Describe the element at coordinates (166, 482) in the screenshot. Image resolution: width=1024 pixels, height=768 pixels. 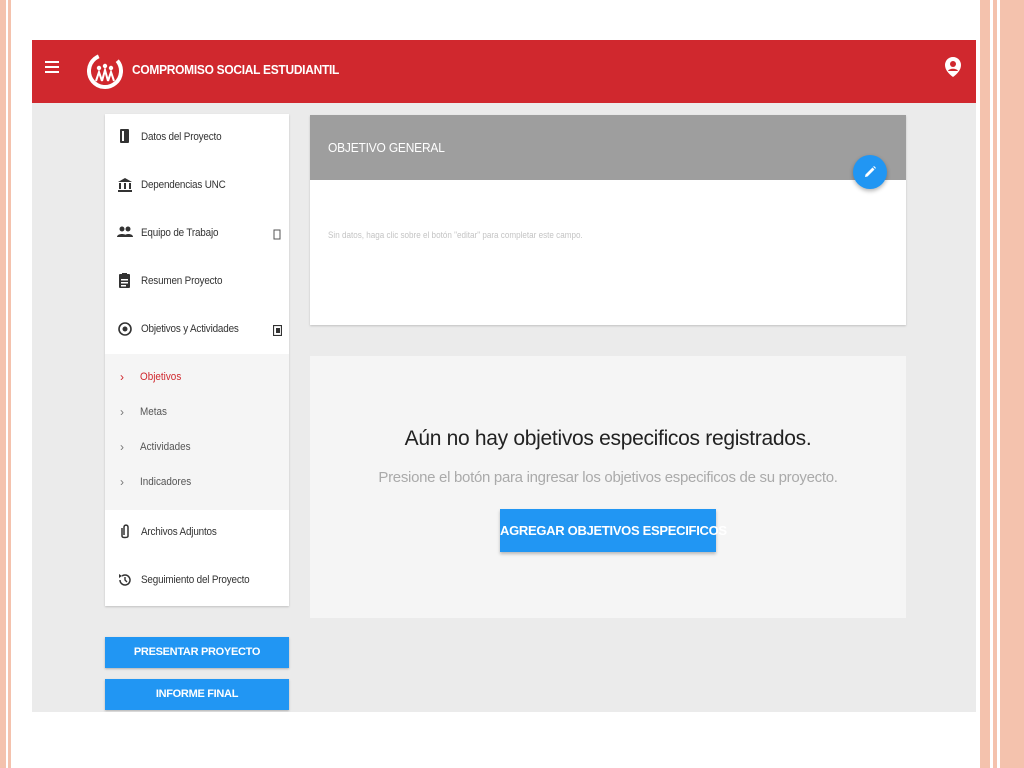
I see `submenu-item-label: Indicadores` at that location.